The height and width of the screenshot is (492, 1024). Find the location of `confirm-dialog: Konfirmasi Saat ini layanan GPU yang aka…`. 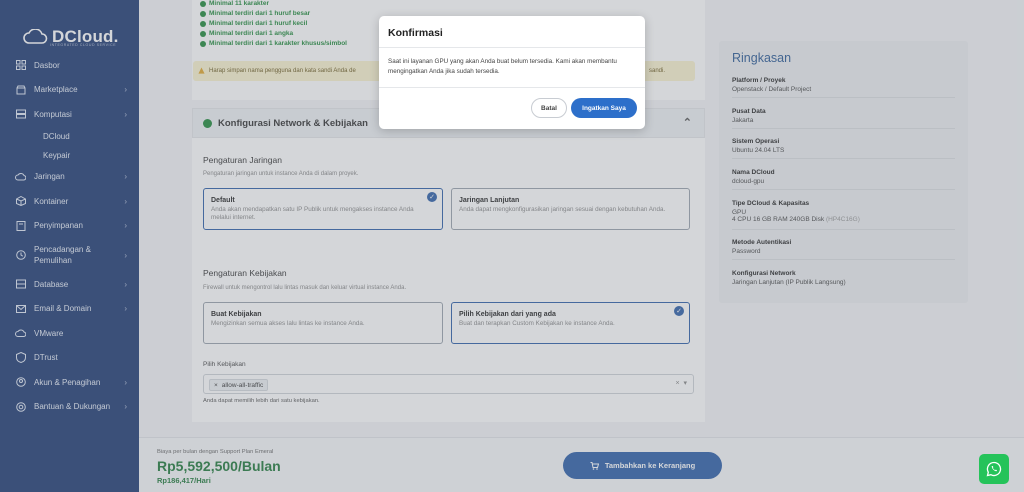

confirm-dialog: Konfirmasi Saat ini layanan GPU yang aka… is located at coordinates (512, 72).